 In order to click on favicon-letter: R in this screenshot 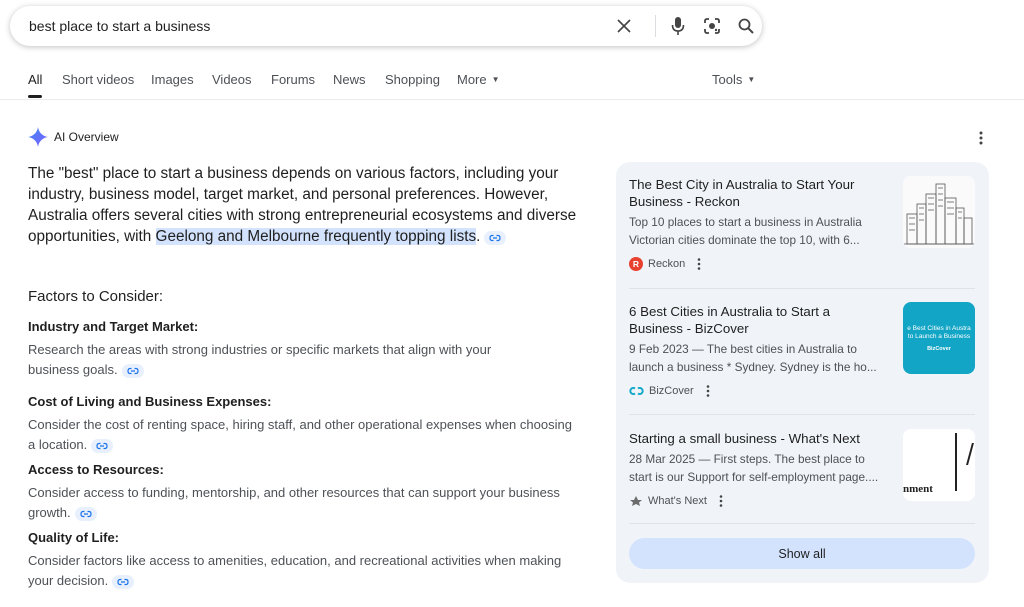, I will do `click(636, 264)`.